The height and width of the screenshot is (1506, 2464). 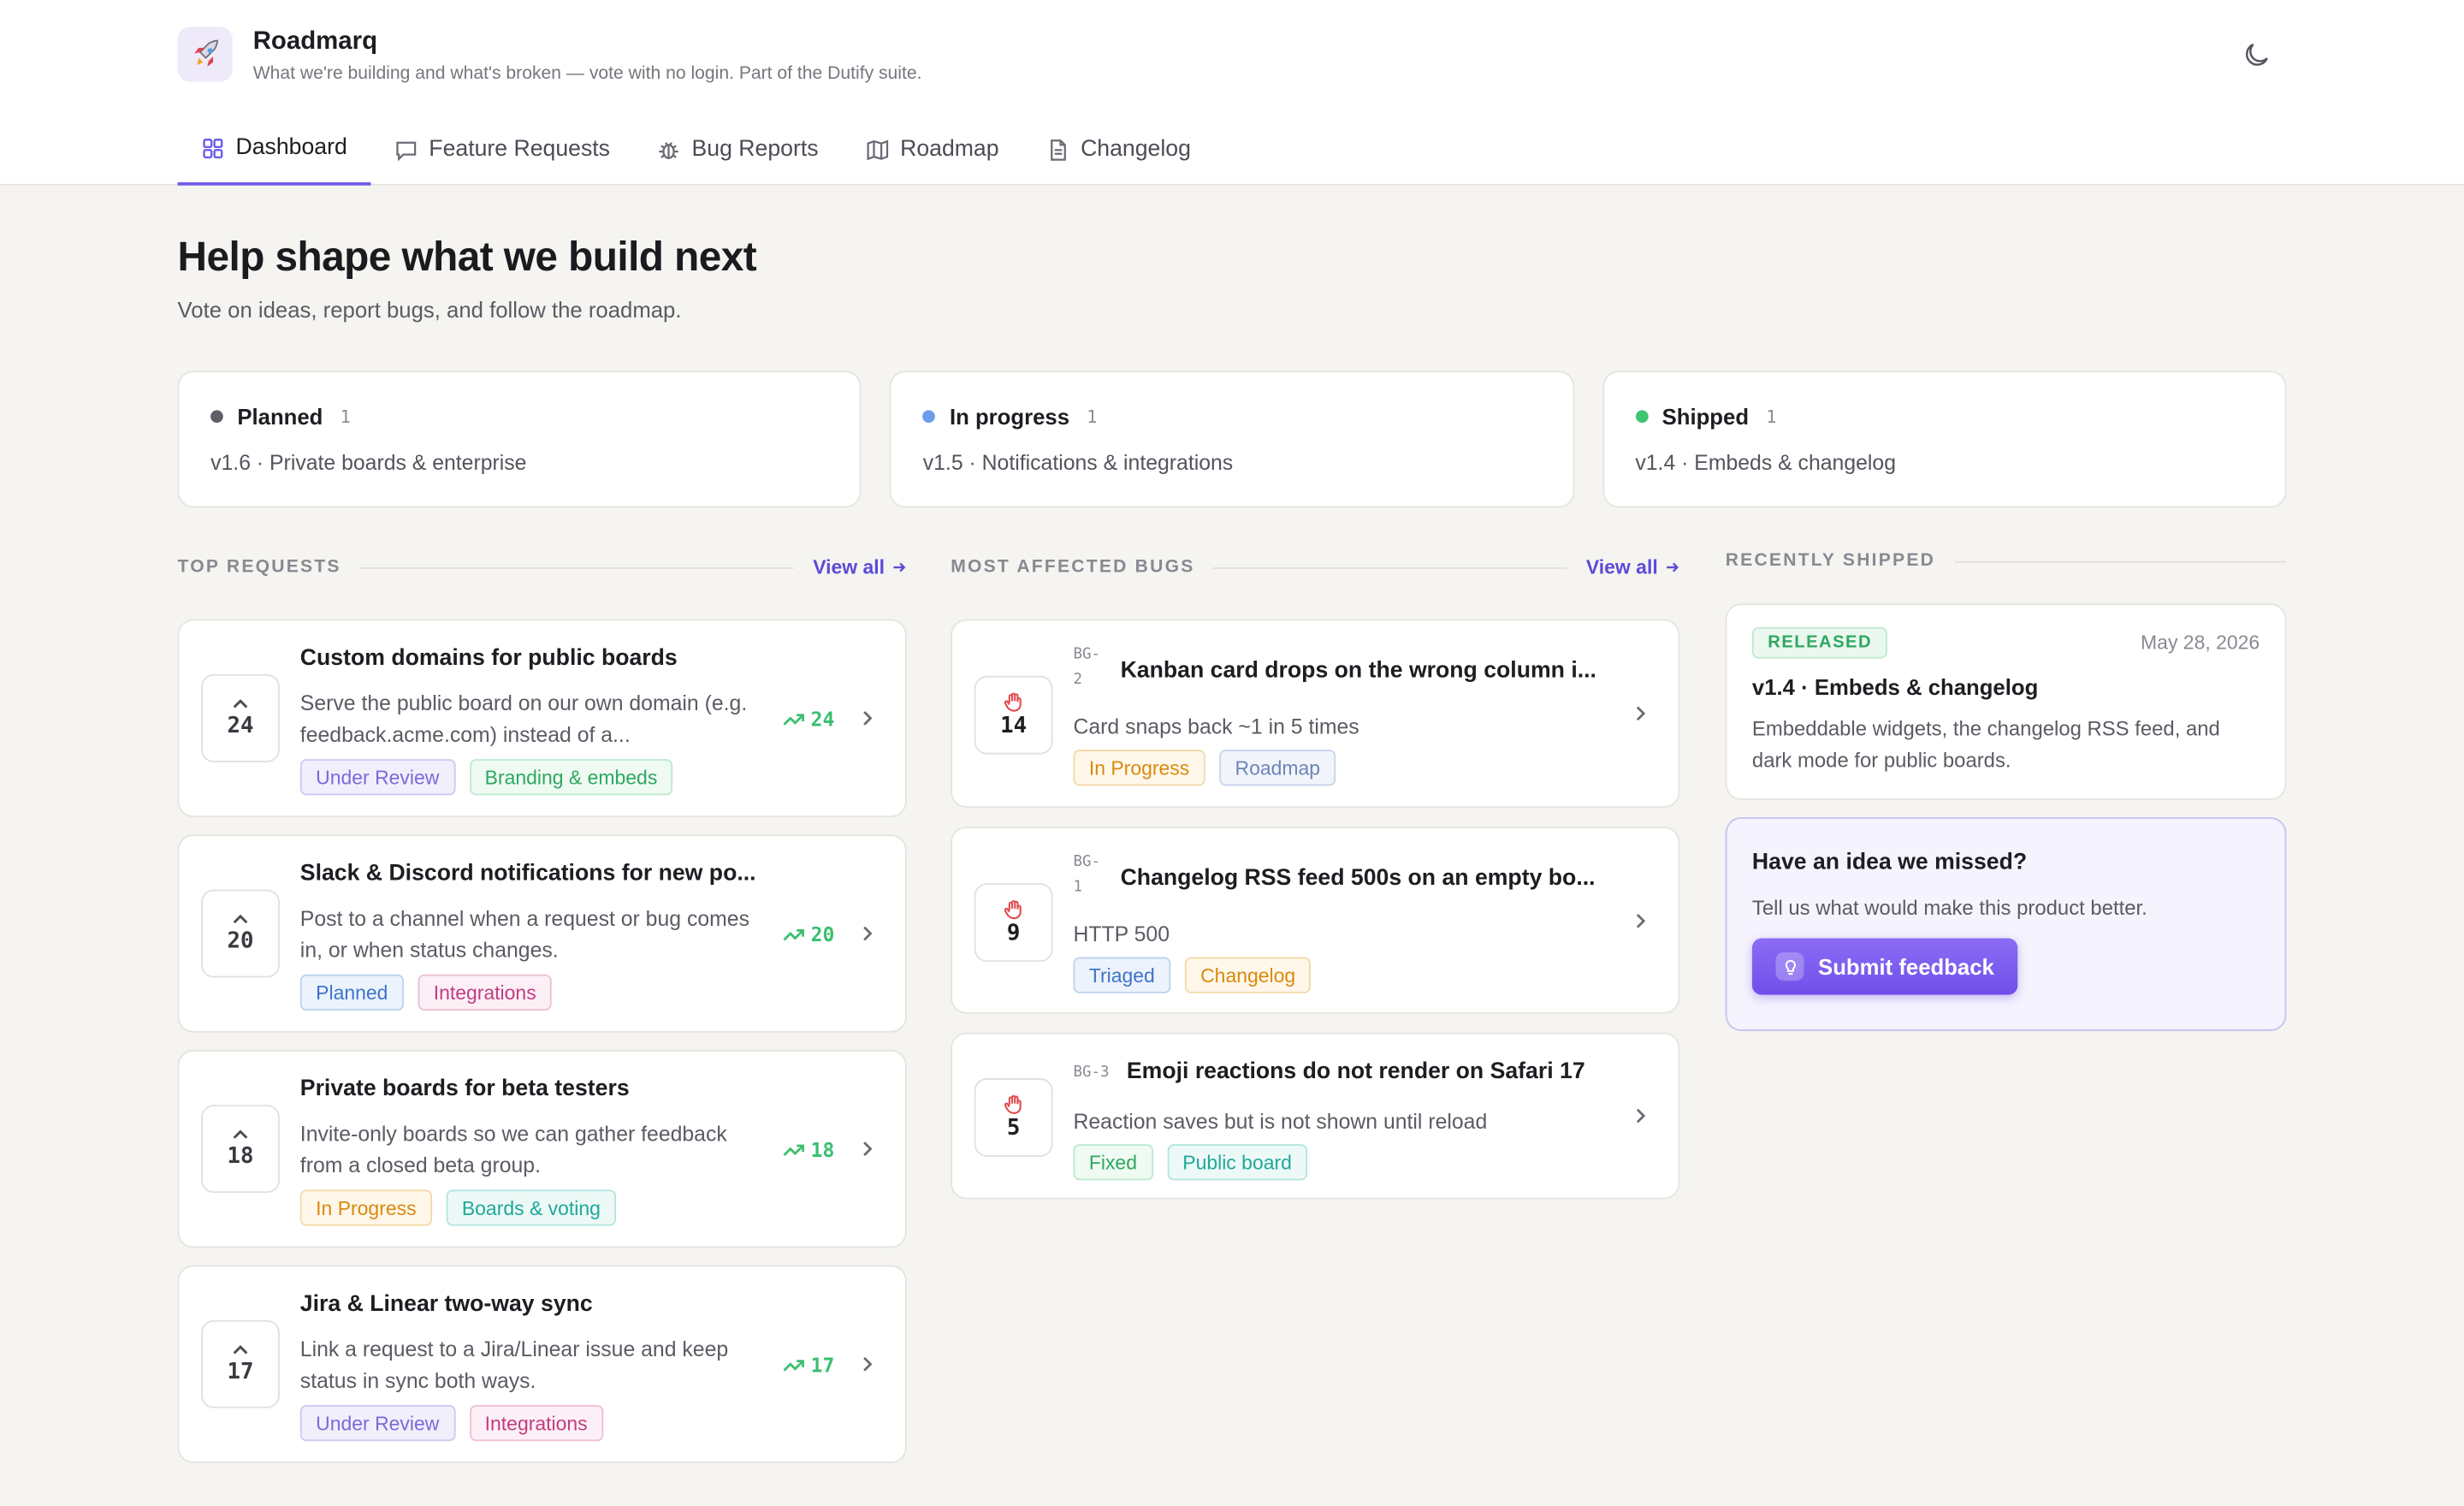 I want to click on vote-count: 20, so click(x=240, y=941).